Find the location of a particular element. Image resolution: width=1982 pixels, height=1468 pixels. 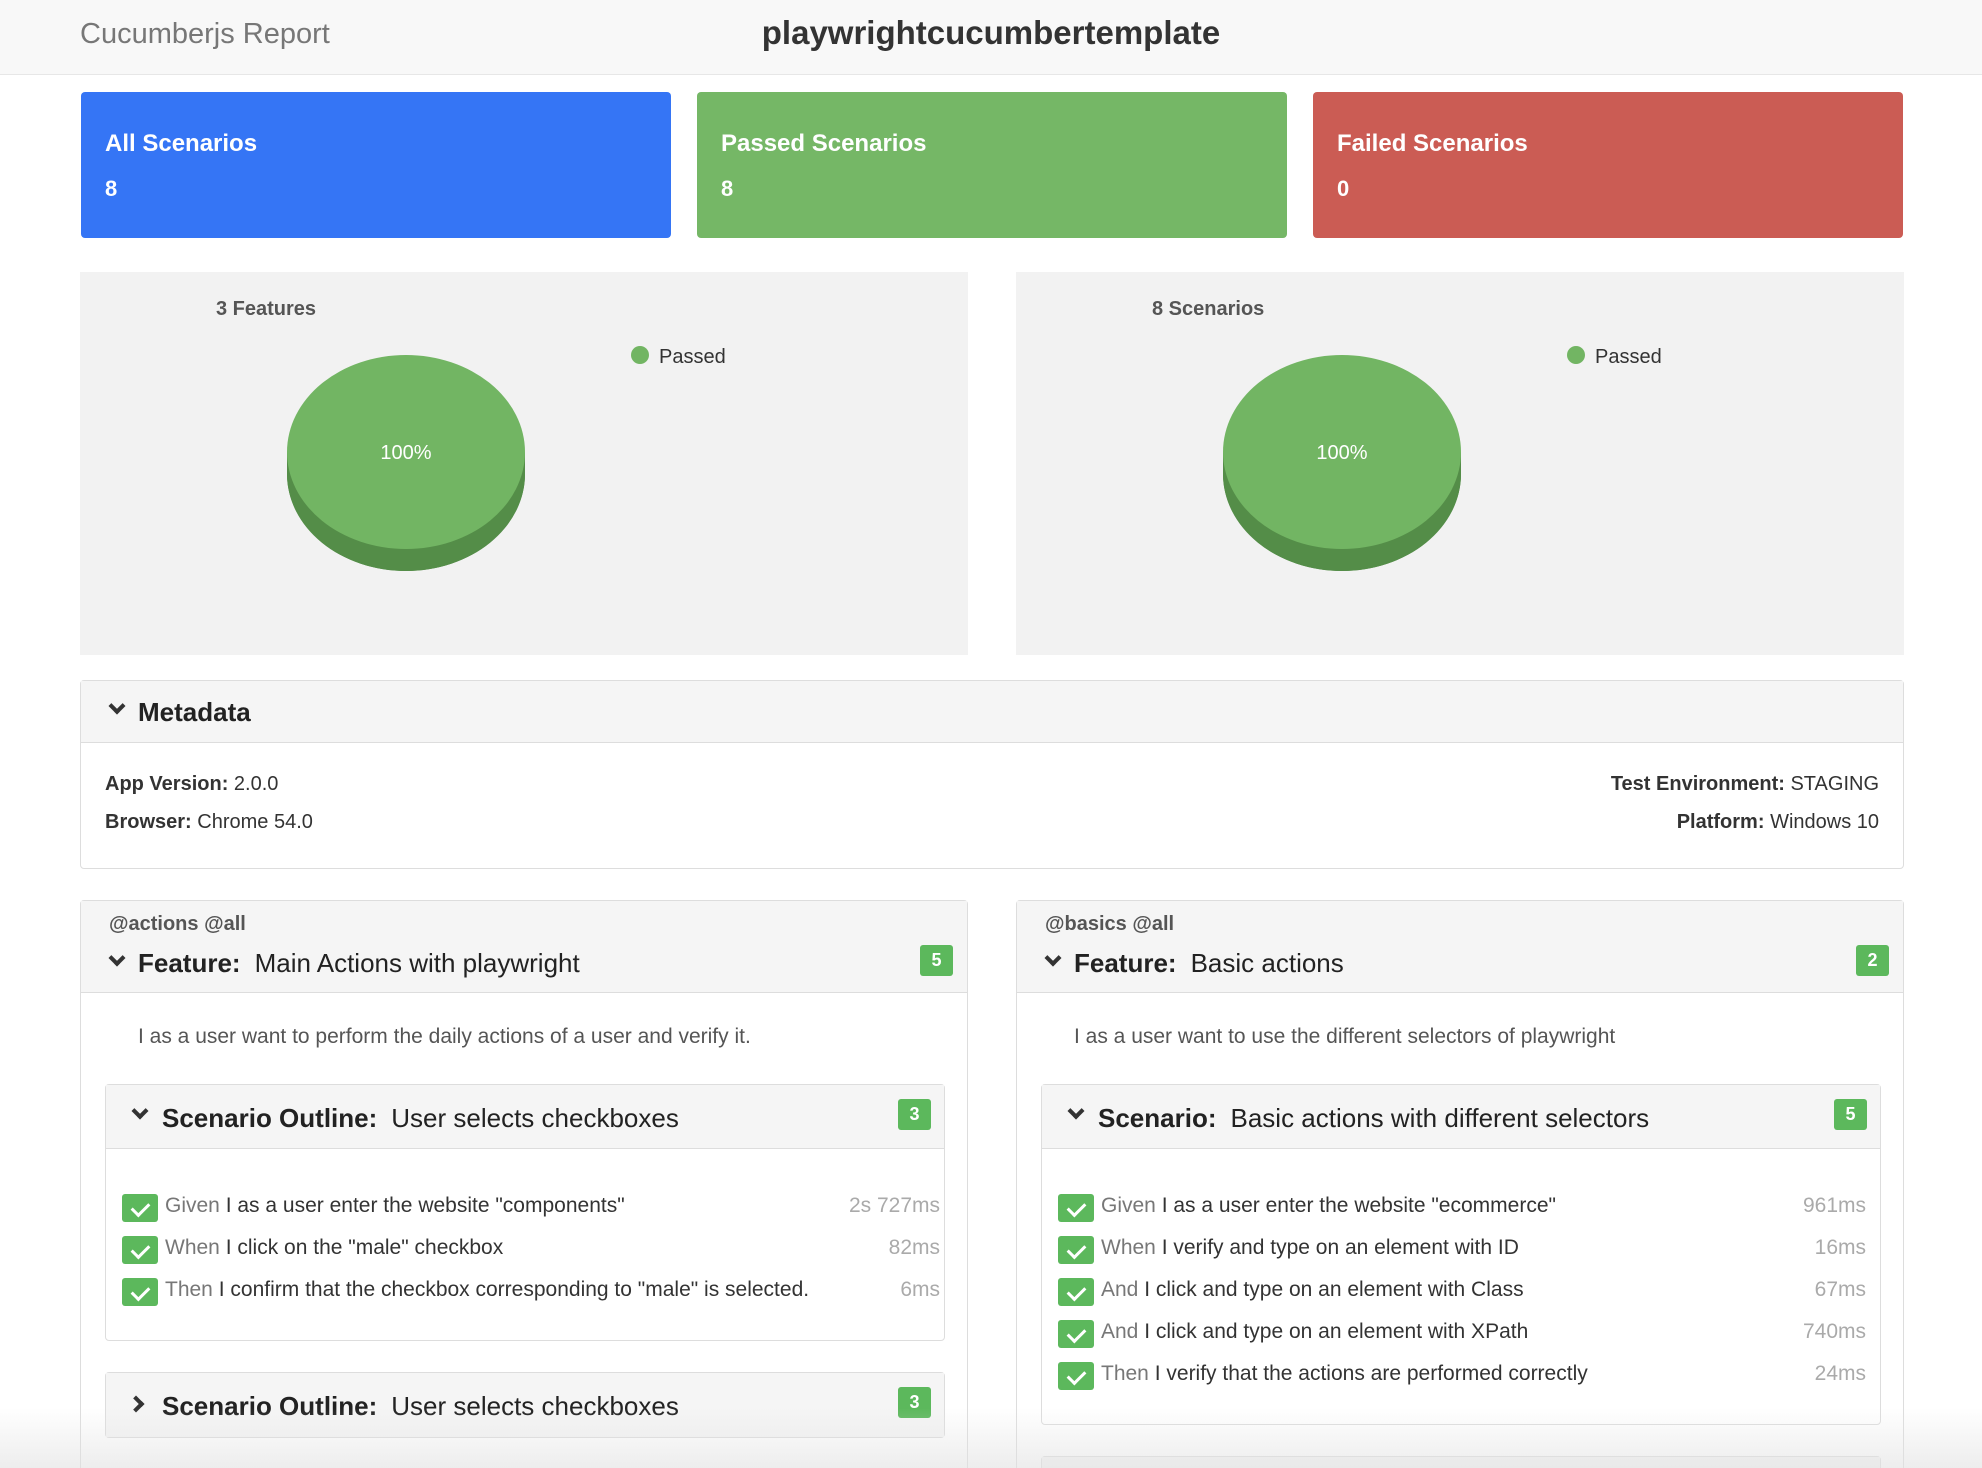

metadata-header: Metadata is located at coordinates (992, 712).